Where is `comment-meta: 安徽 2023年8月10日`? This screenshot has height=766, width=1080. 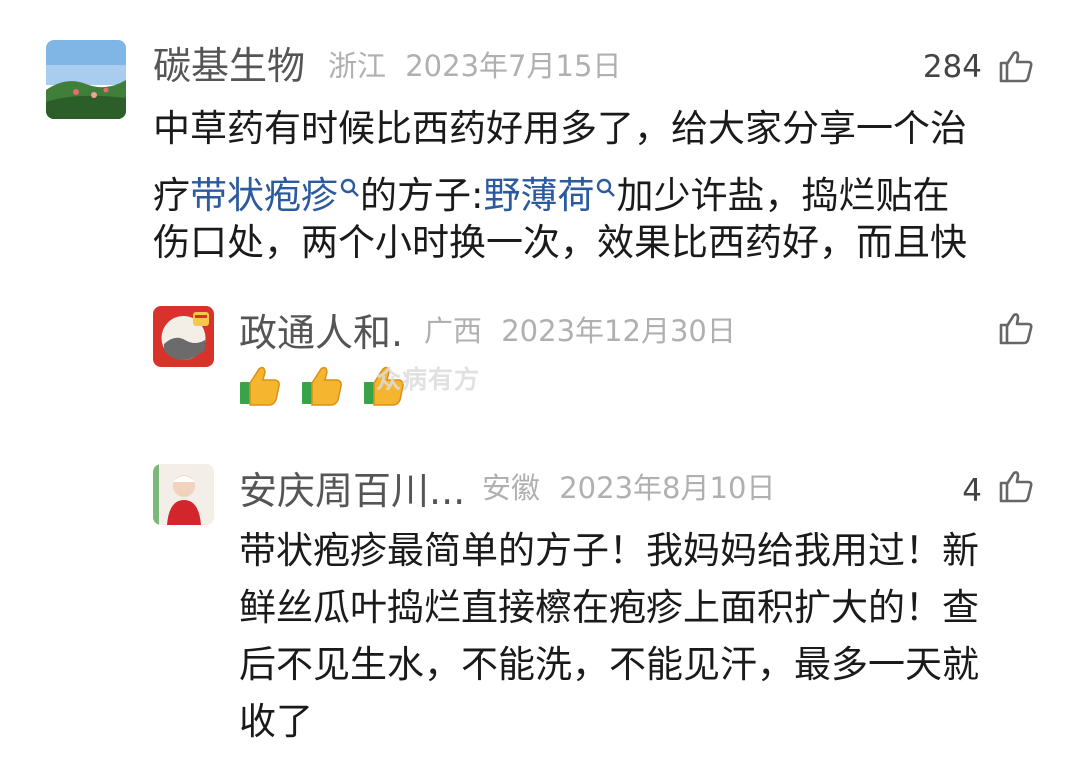
comment-meta: 安徽 2023年8月10日 is located at coordinates (628, 488).